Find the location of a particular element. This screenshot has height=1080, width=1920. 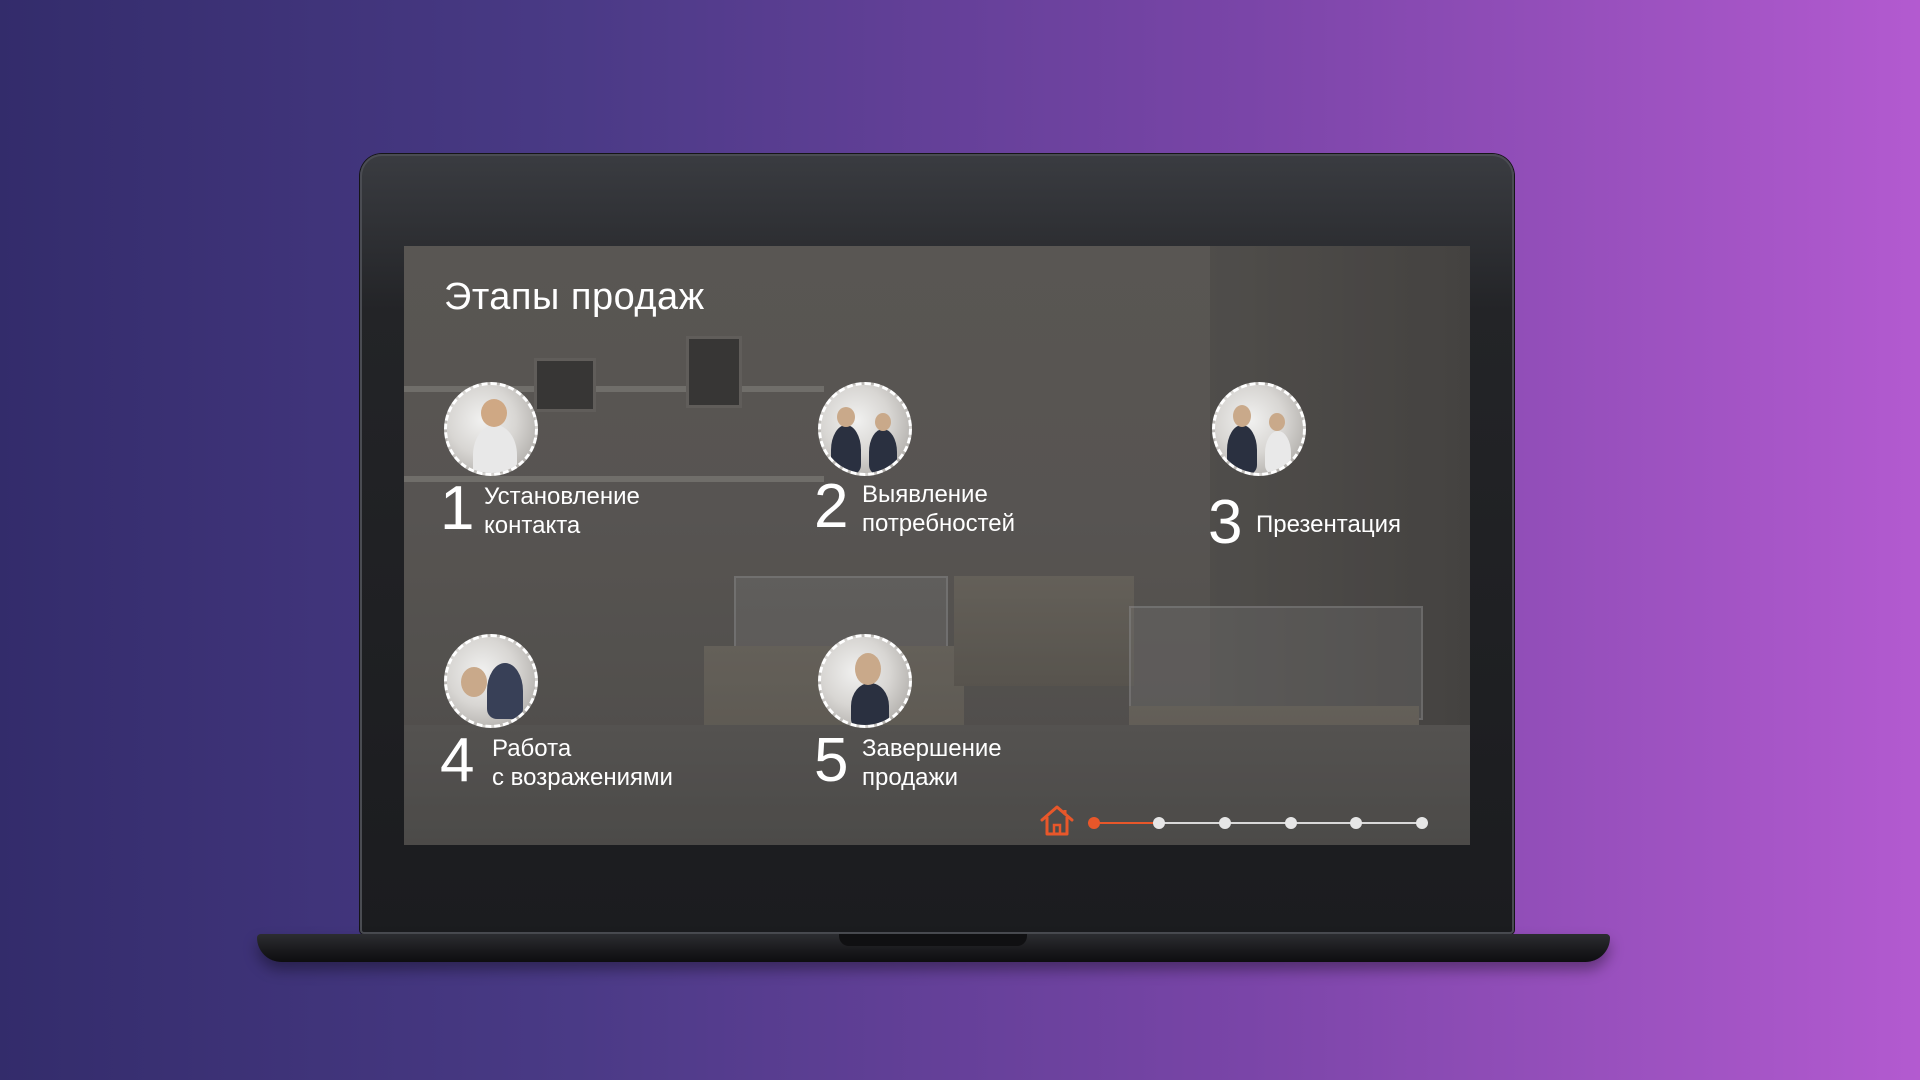

step-3-label: Презентация is located at coordinates (1328, 524).